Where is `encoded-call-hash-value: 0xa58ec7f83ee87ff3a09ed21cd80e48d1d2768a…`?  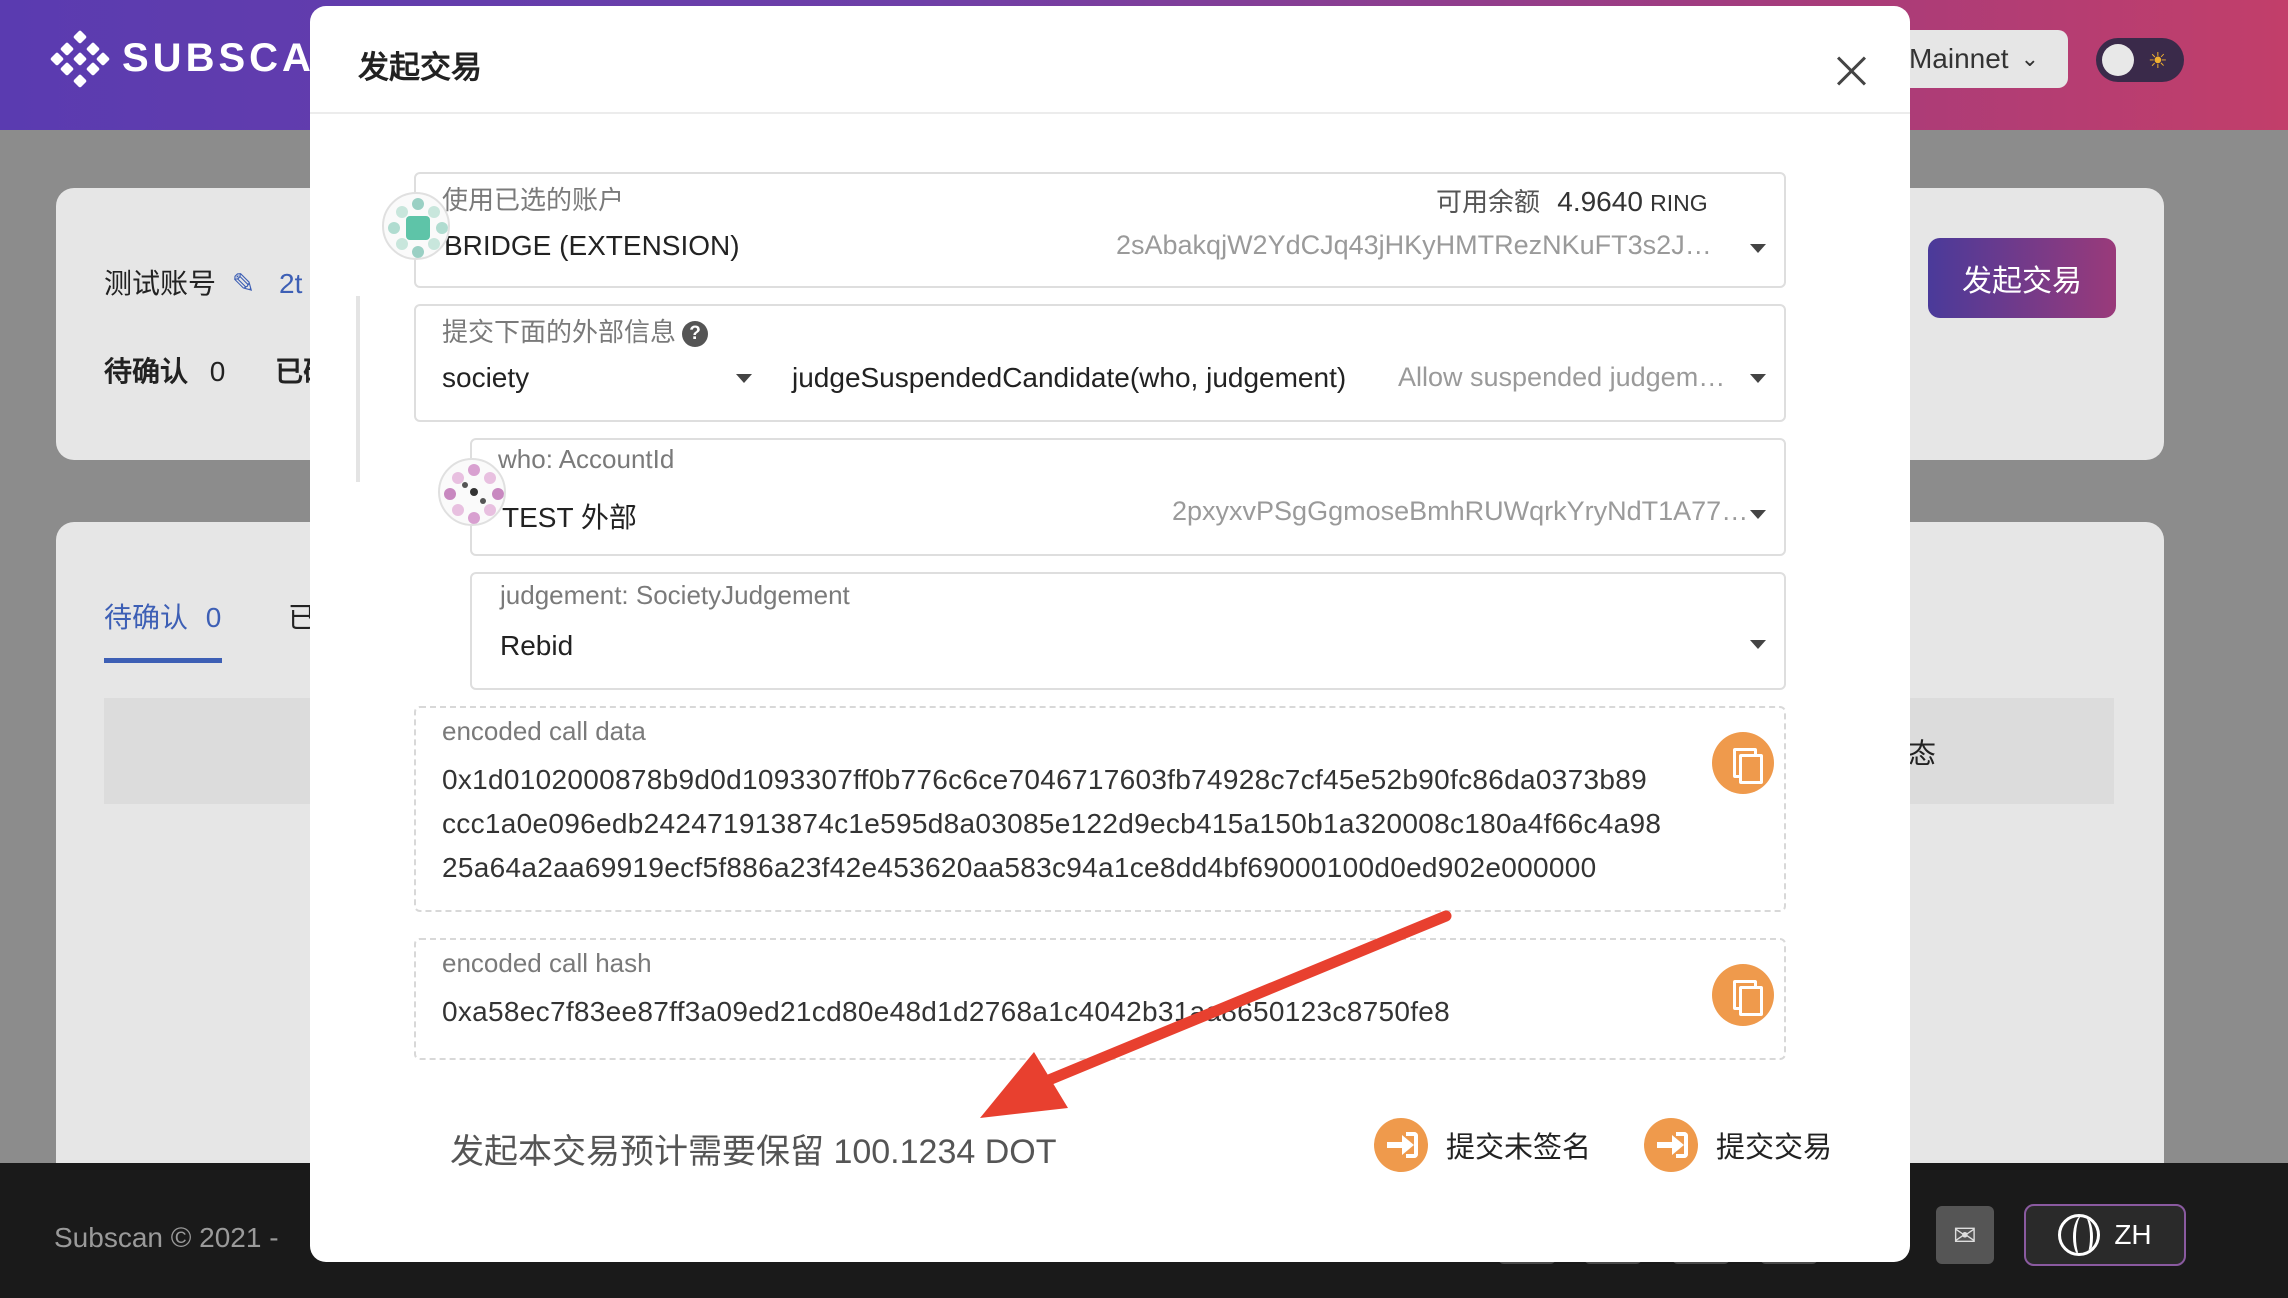 encoded-call-hash-value: 0xa58ec7f83ee87ff3a09ed21cd80e48d1d2768a… is located at coordinates (946, 1011).